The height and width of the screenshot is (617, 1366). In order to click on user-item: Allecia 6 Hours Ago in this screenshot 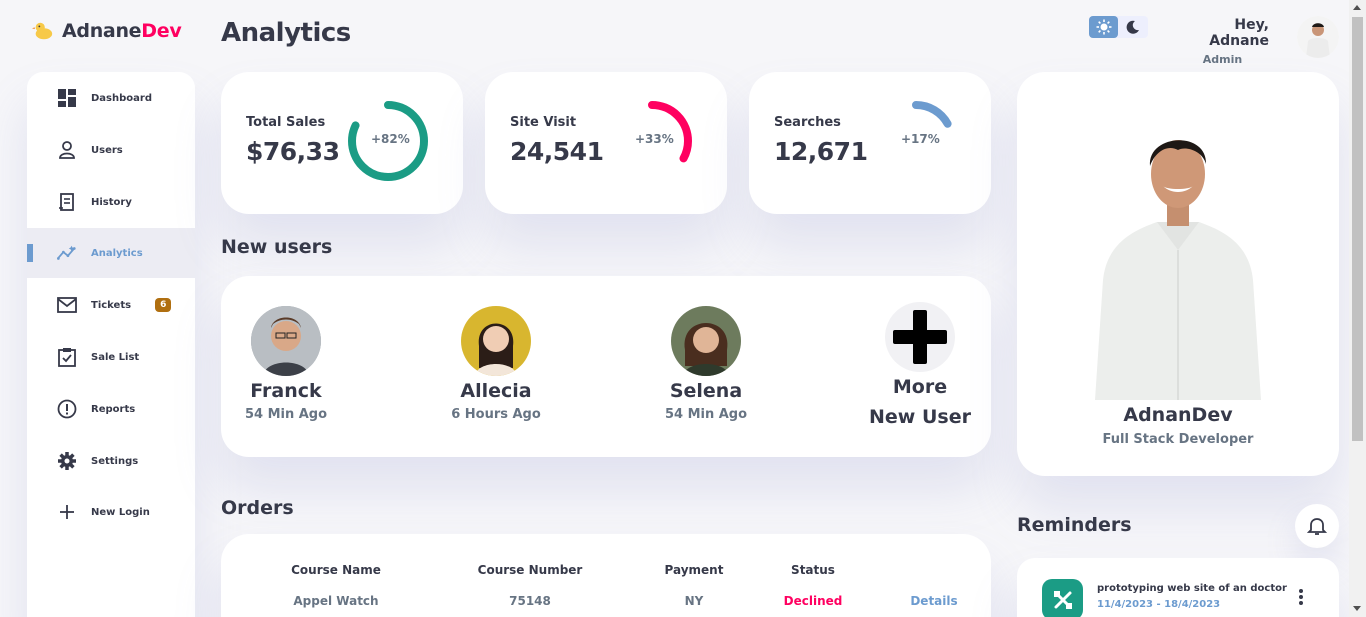, I will do `click(496, 364)`.